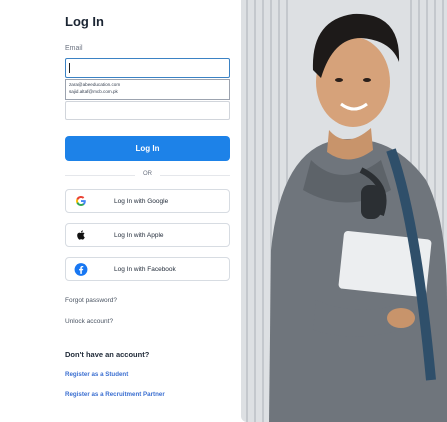 This screenshot has width=447, height=422. Describe the element at coordinates (81, 269) in the screenshot. I see `facebook-icon` at that location.